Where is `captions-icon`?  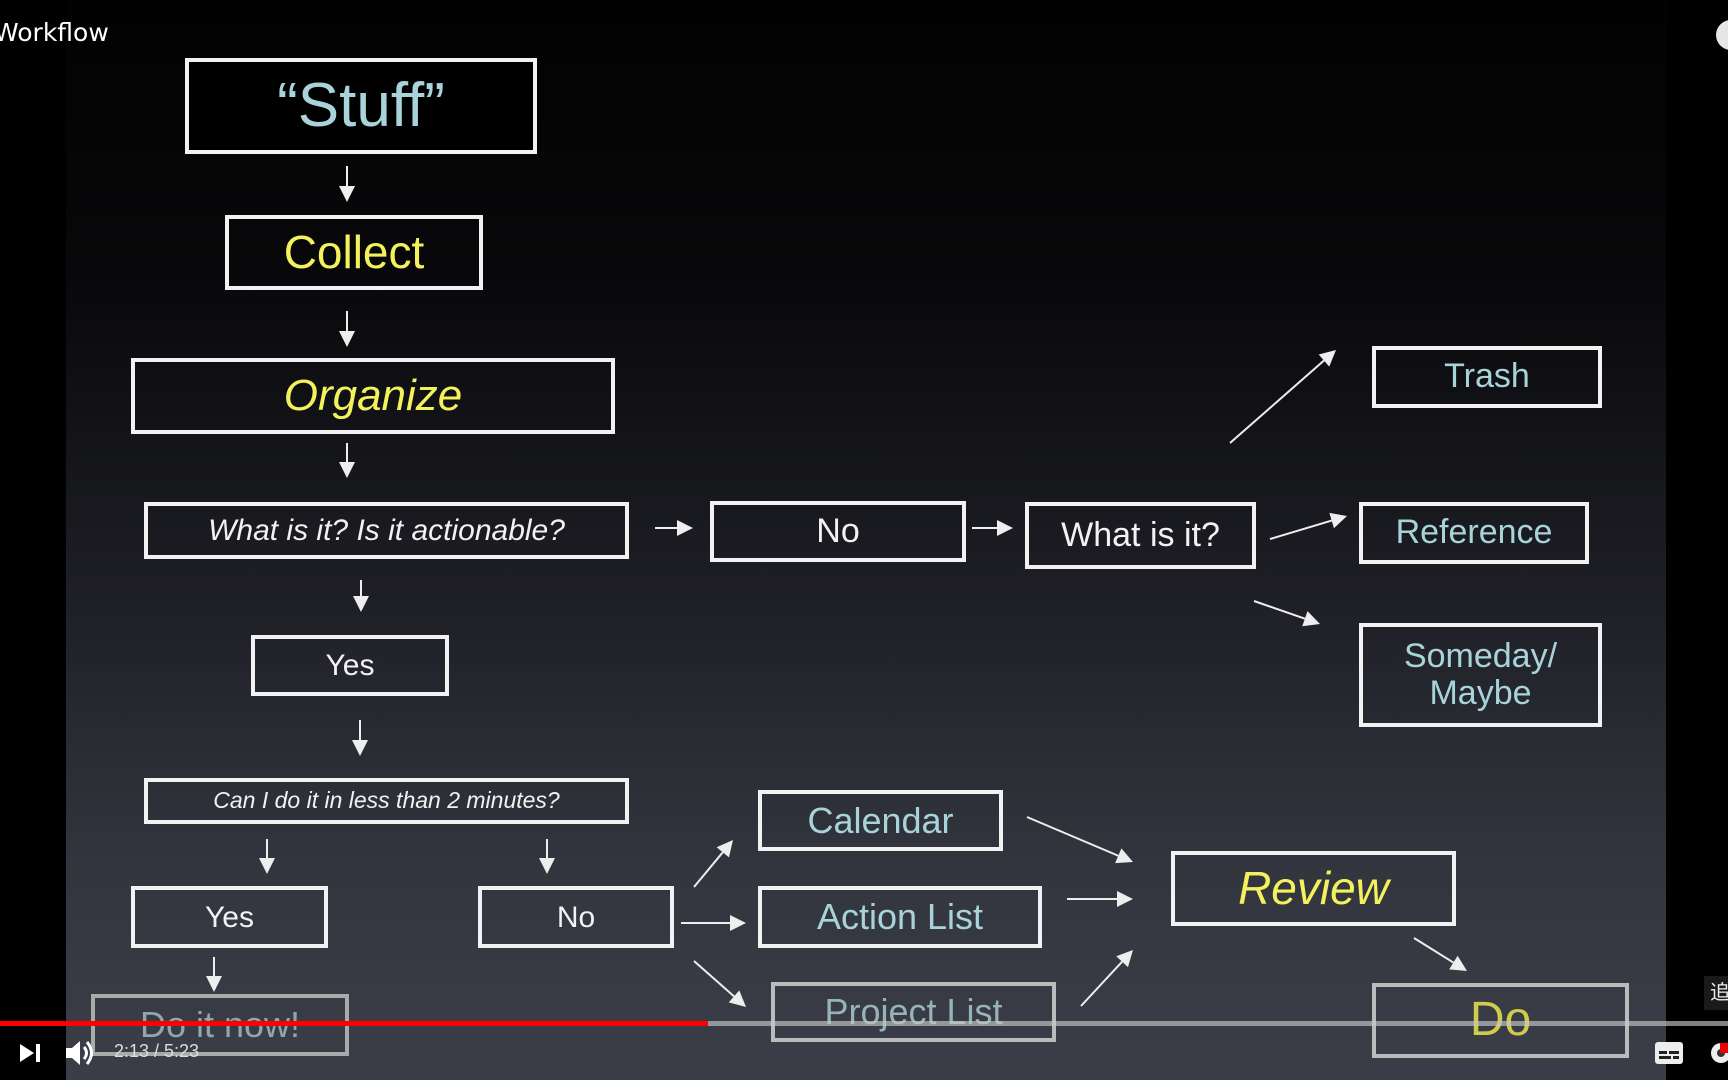 captions-icon is located at coordinates (1669, 1053).